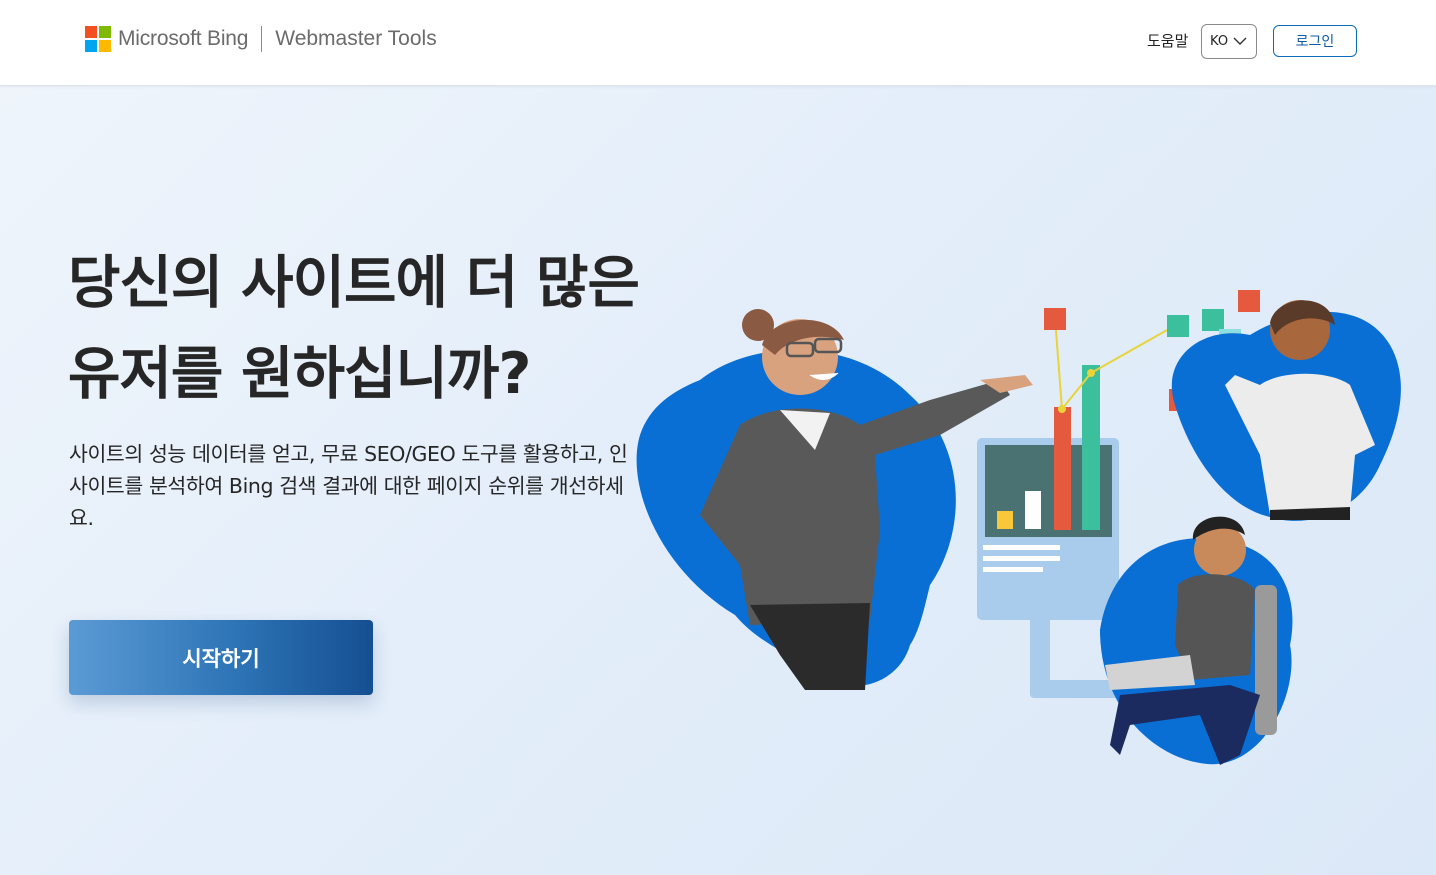 This screenshot has width=1436, height=875. Describe the element at coordinates (1240, 41) in the screenshot. I see `chevron-down-icon` at that location.